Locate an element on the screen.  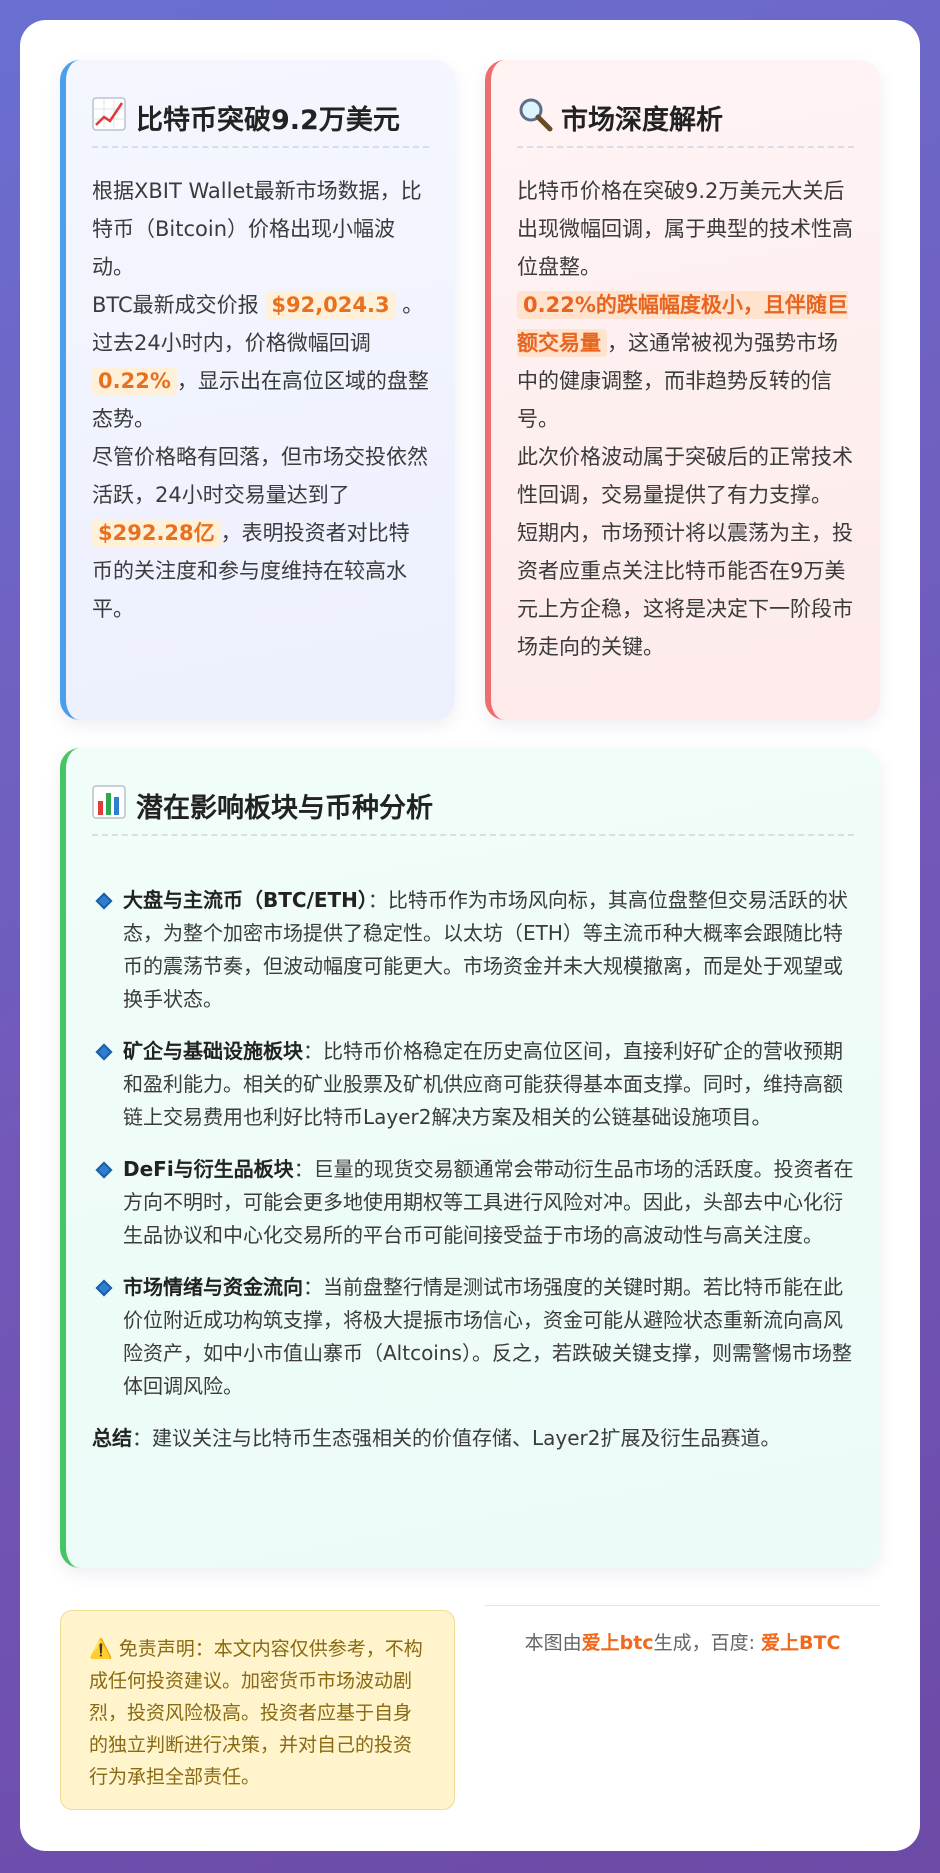
footer-middle: 生成，百度: is located at coordinates (707, 1643).